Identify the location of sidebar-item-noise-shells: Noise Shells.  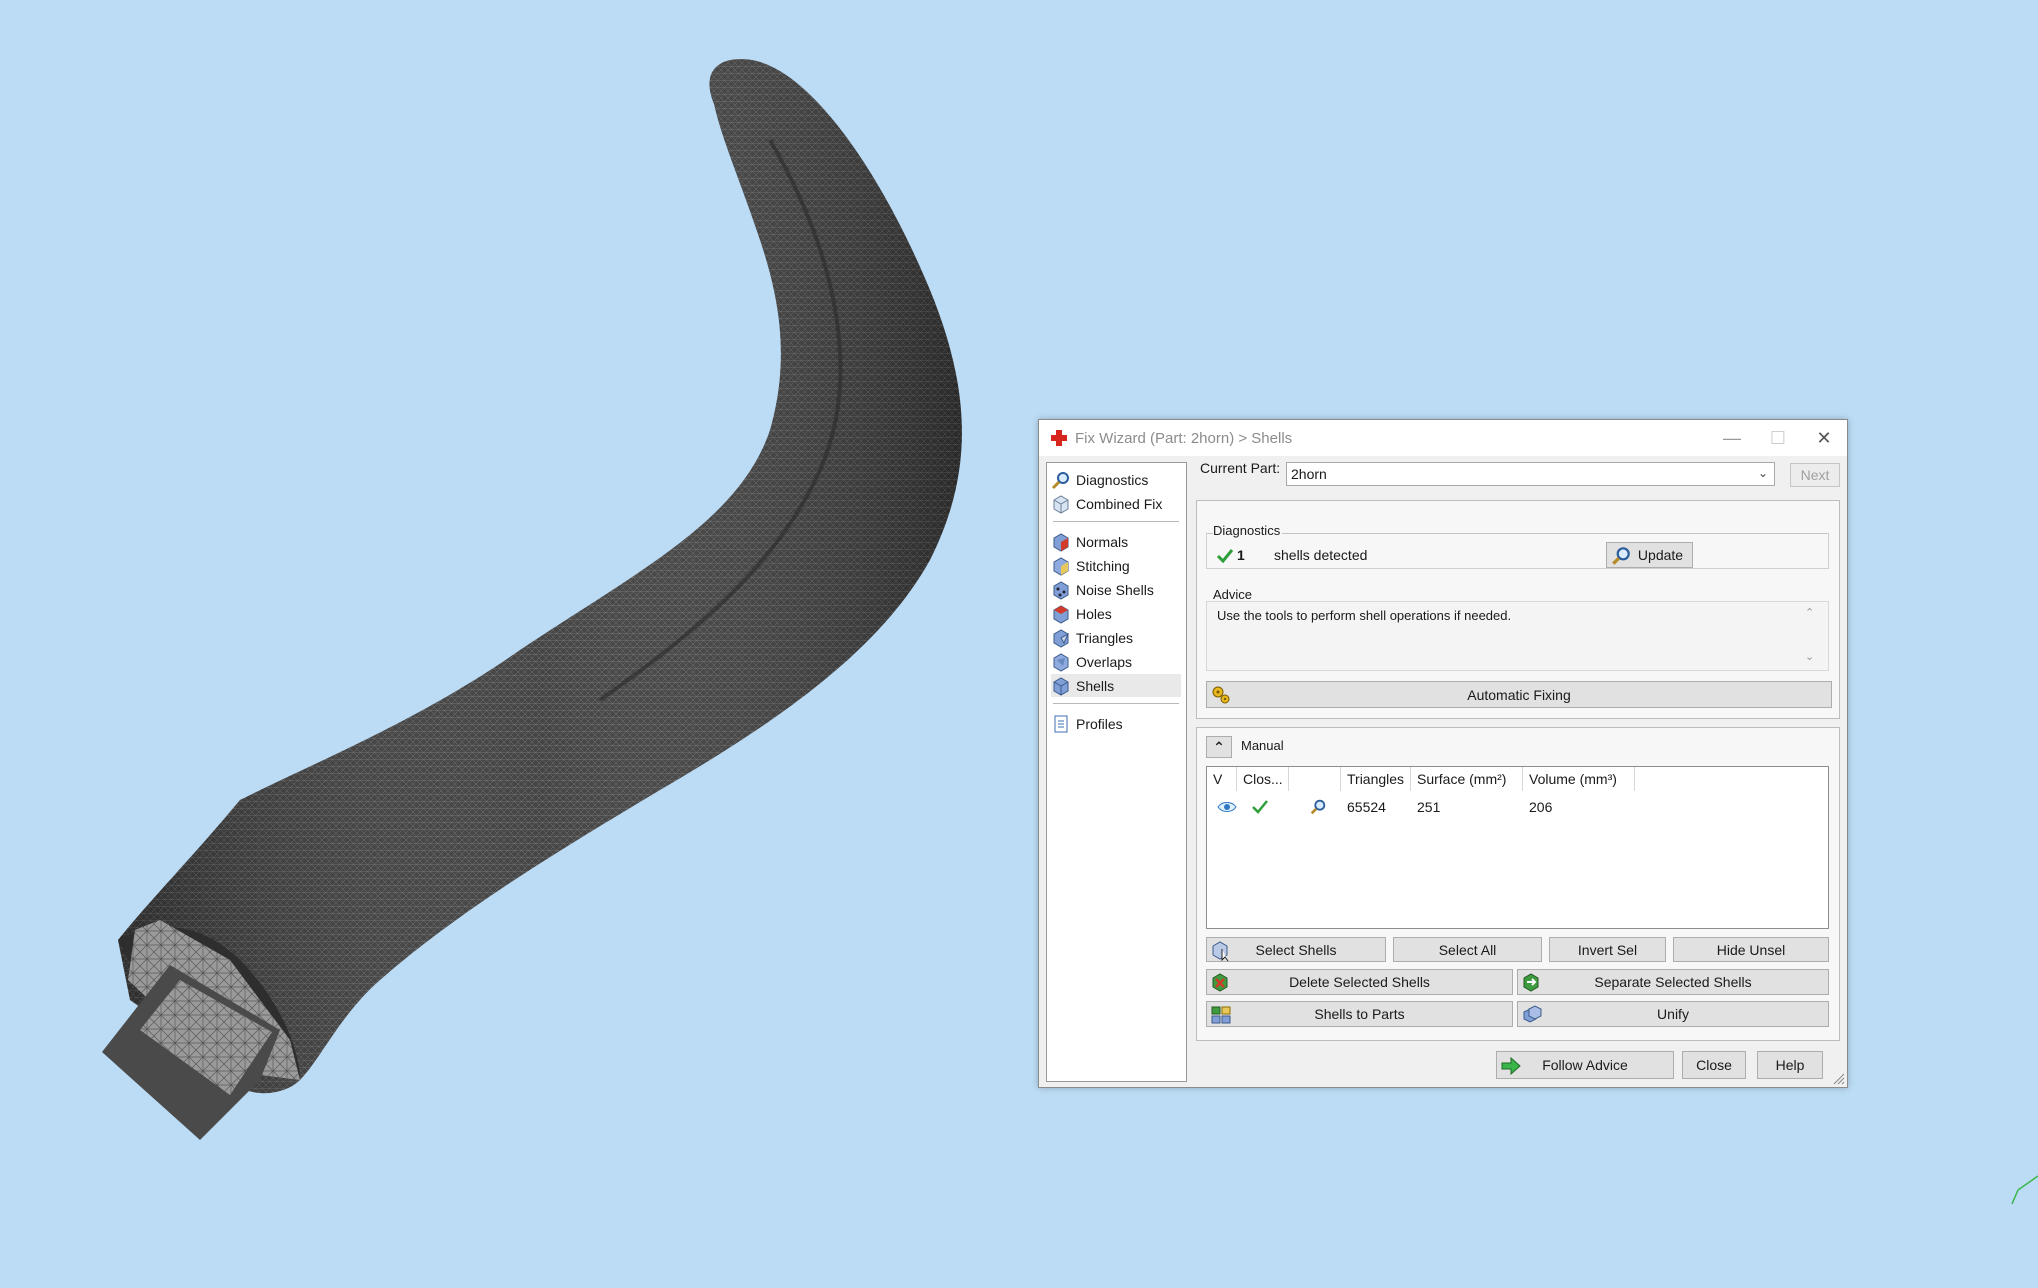
(1116, 589).